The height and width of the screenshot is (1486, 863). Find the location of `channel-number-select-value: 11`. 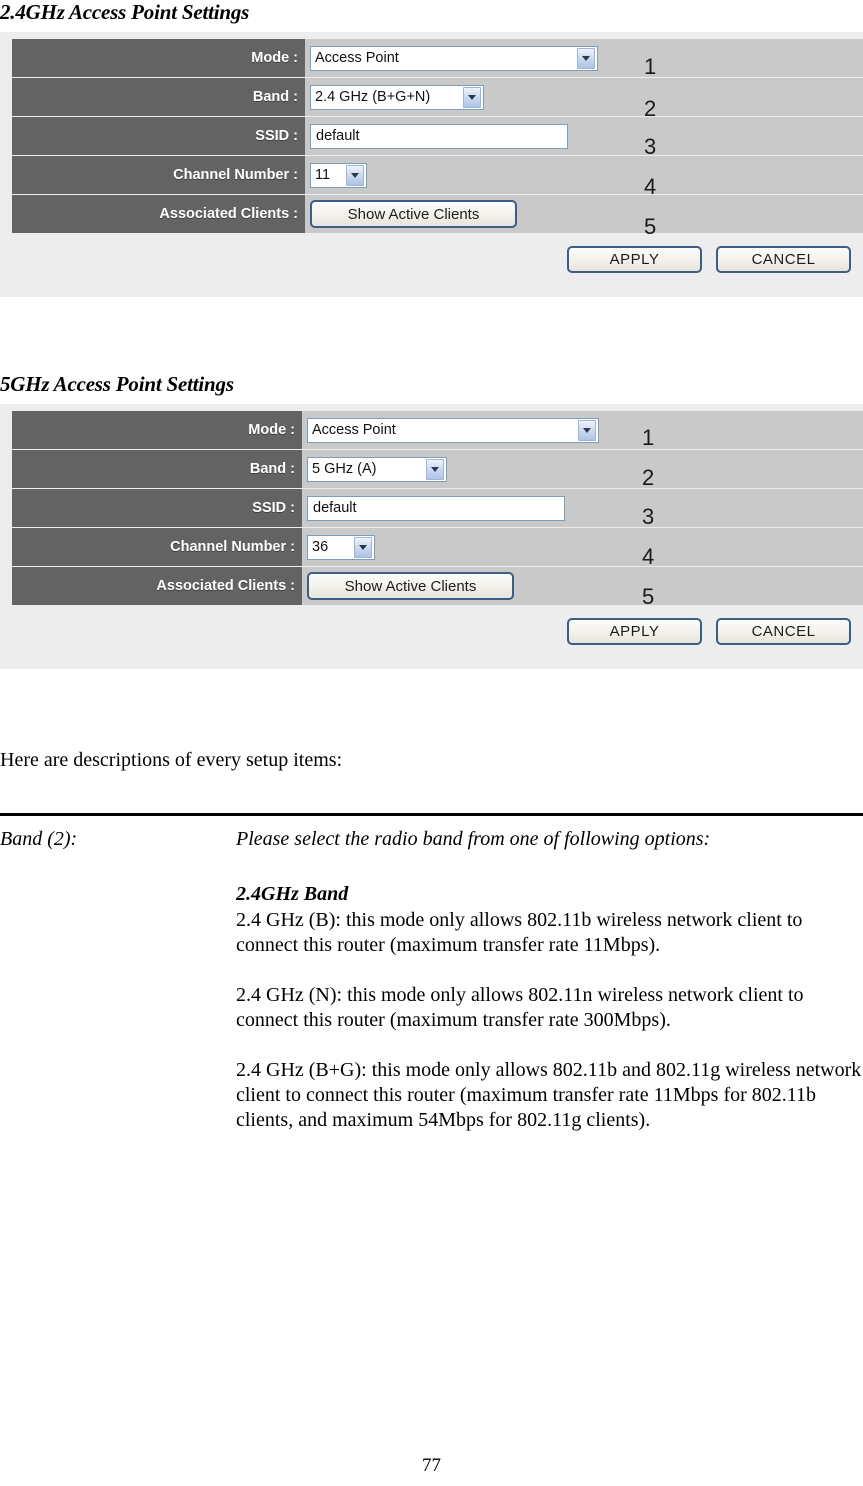

channel-number-select-value: 11 is located at coordinates (323, 175).